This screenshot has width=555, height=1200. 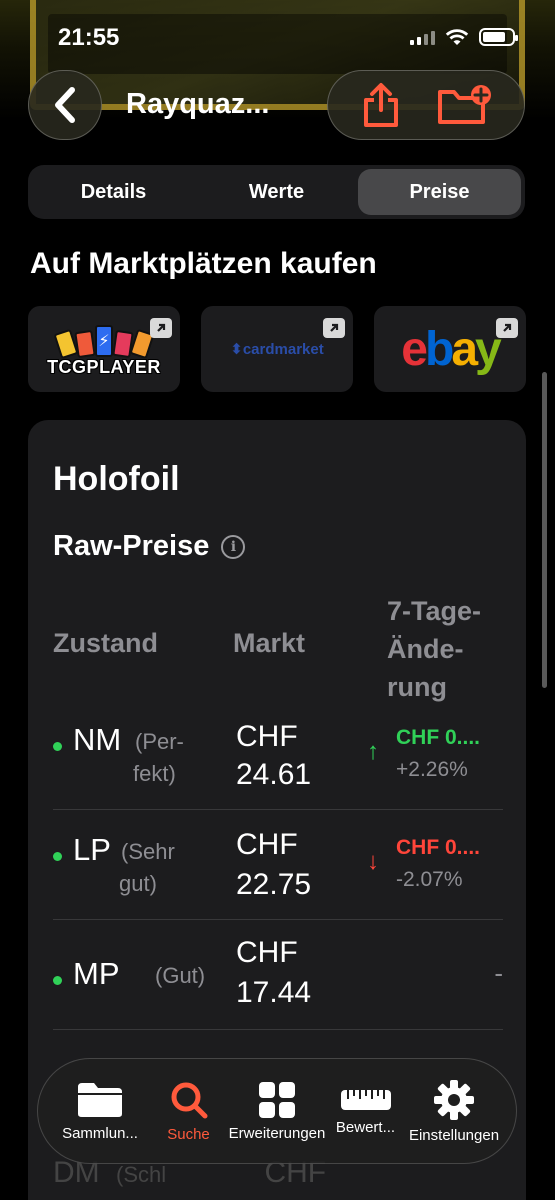 What do you see at coordinates (465, 105) in the screenshot?
I see `folder-add-icon` at bounding box center [465, 105].